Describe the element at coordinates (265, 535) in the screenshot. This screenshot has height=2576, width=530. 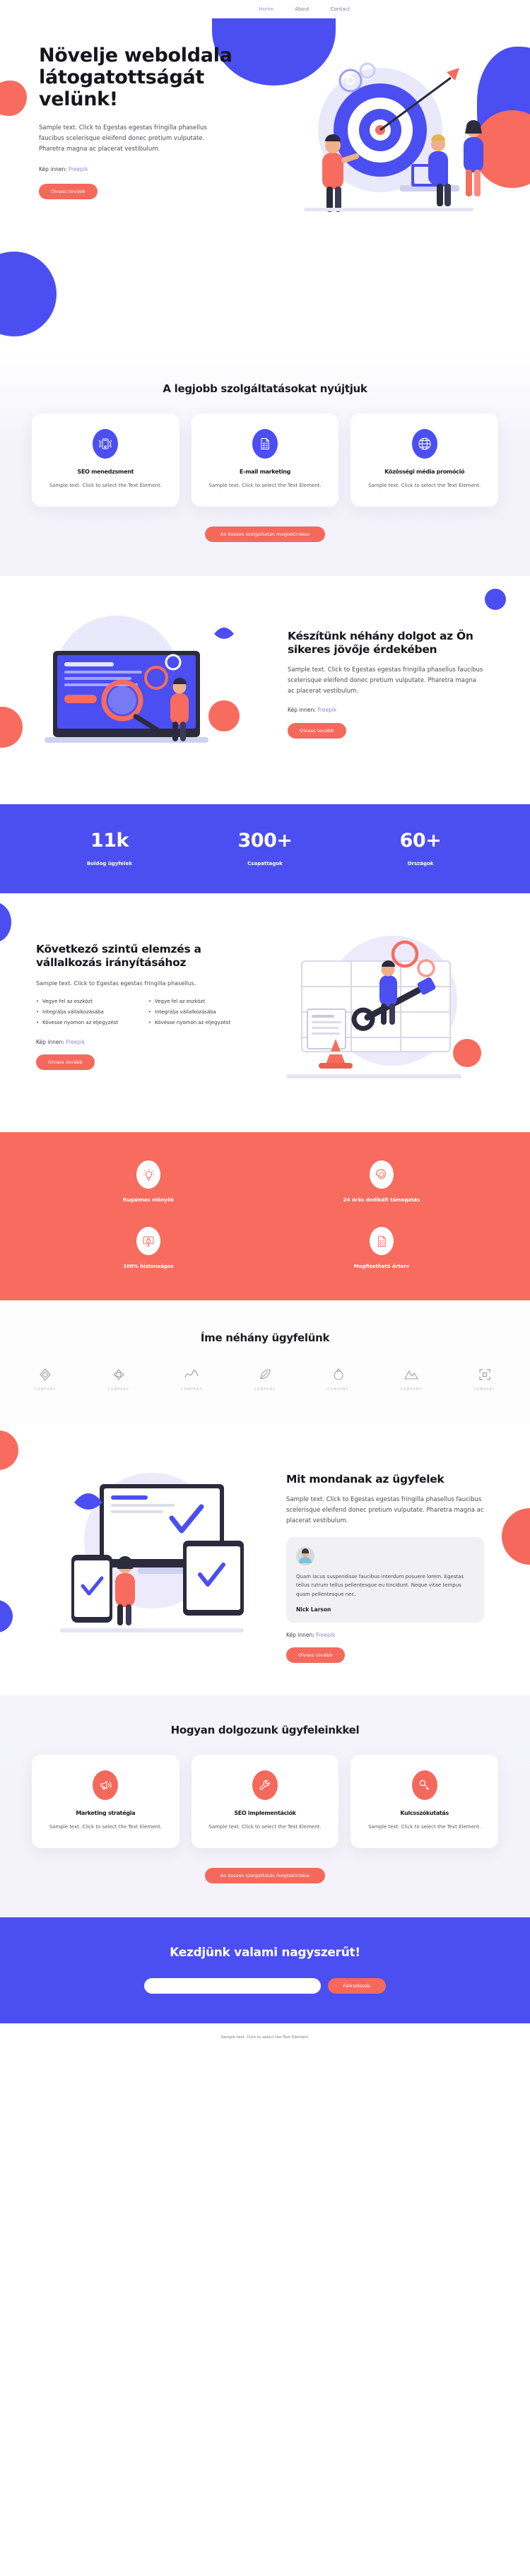
I see `services-cta-button: Az összes szolgáltatás megtekintése` at that location.